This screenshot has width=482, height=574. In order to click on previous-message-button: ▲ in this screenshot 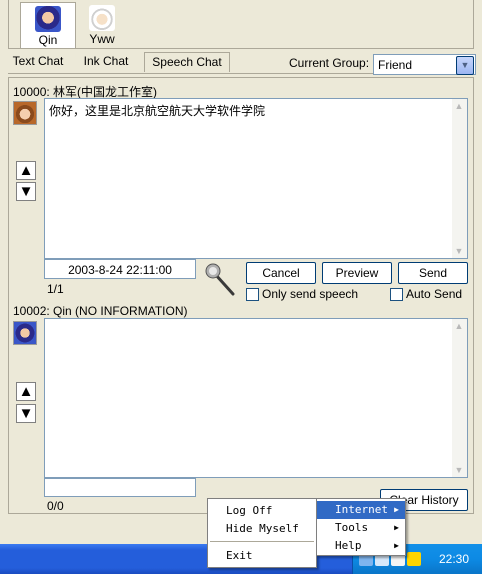, I will do `click(26, 170)`.